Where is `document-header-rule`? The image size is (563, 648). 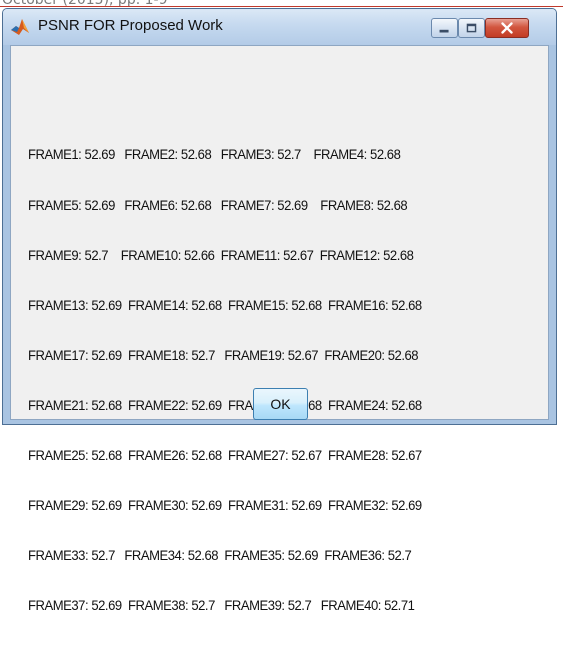
document-header-rule is located at coordinates (281, 6).